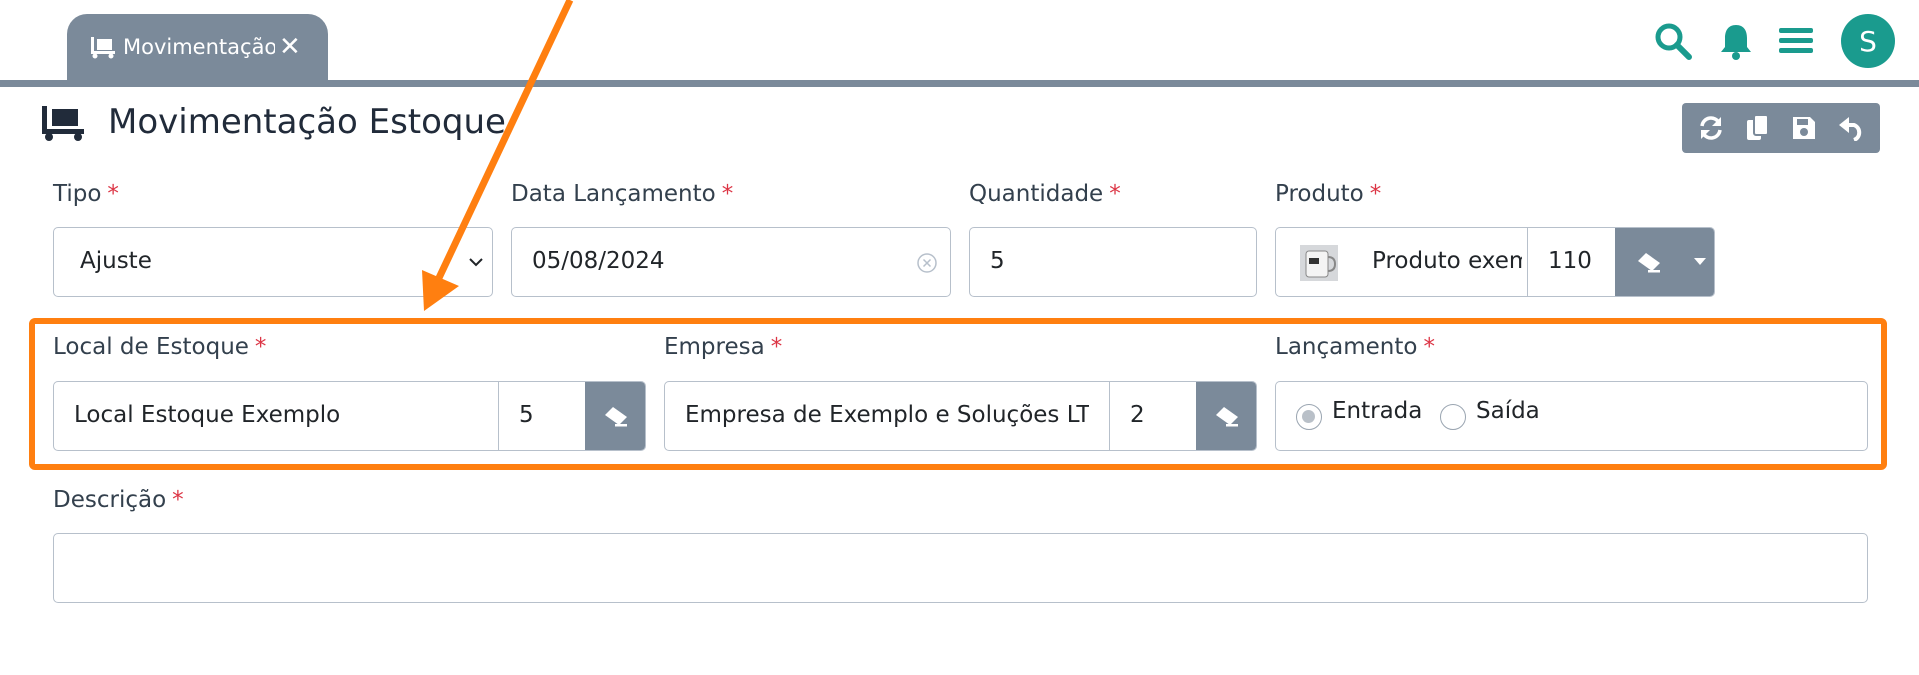 This screenshot has width=1919, height=675. Describe the element at coordinates (118, 500) in the screenshot. I see `descricao-label: Descrição *` at that location.